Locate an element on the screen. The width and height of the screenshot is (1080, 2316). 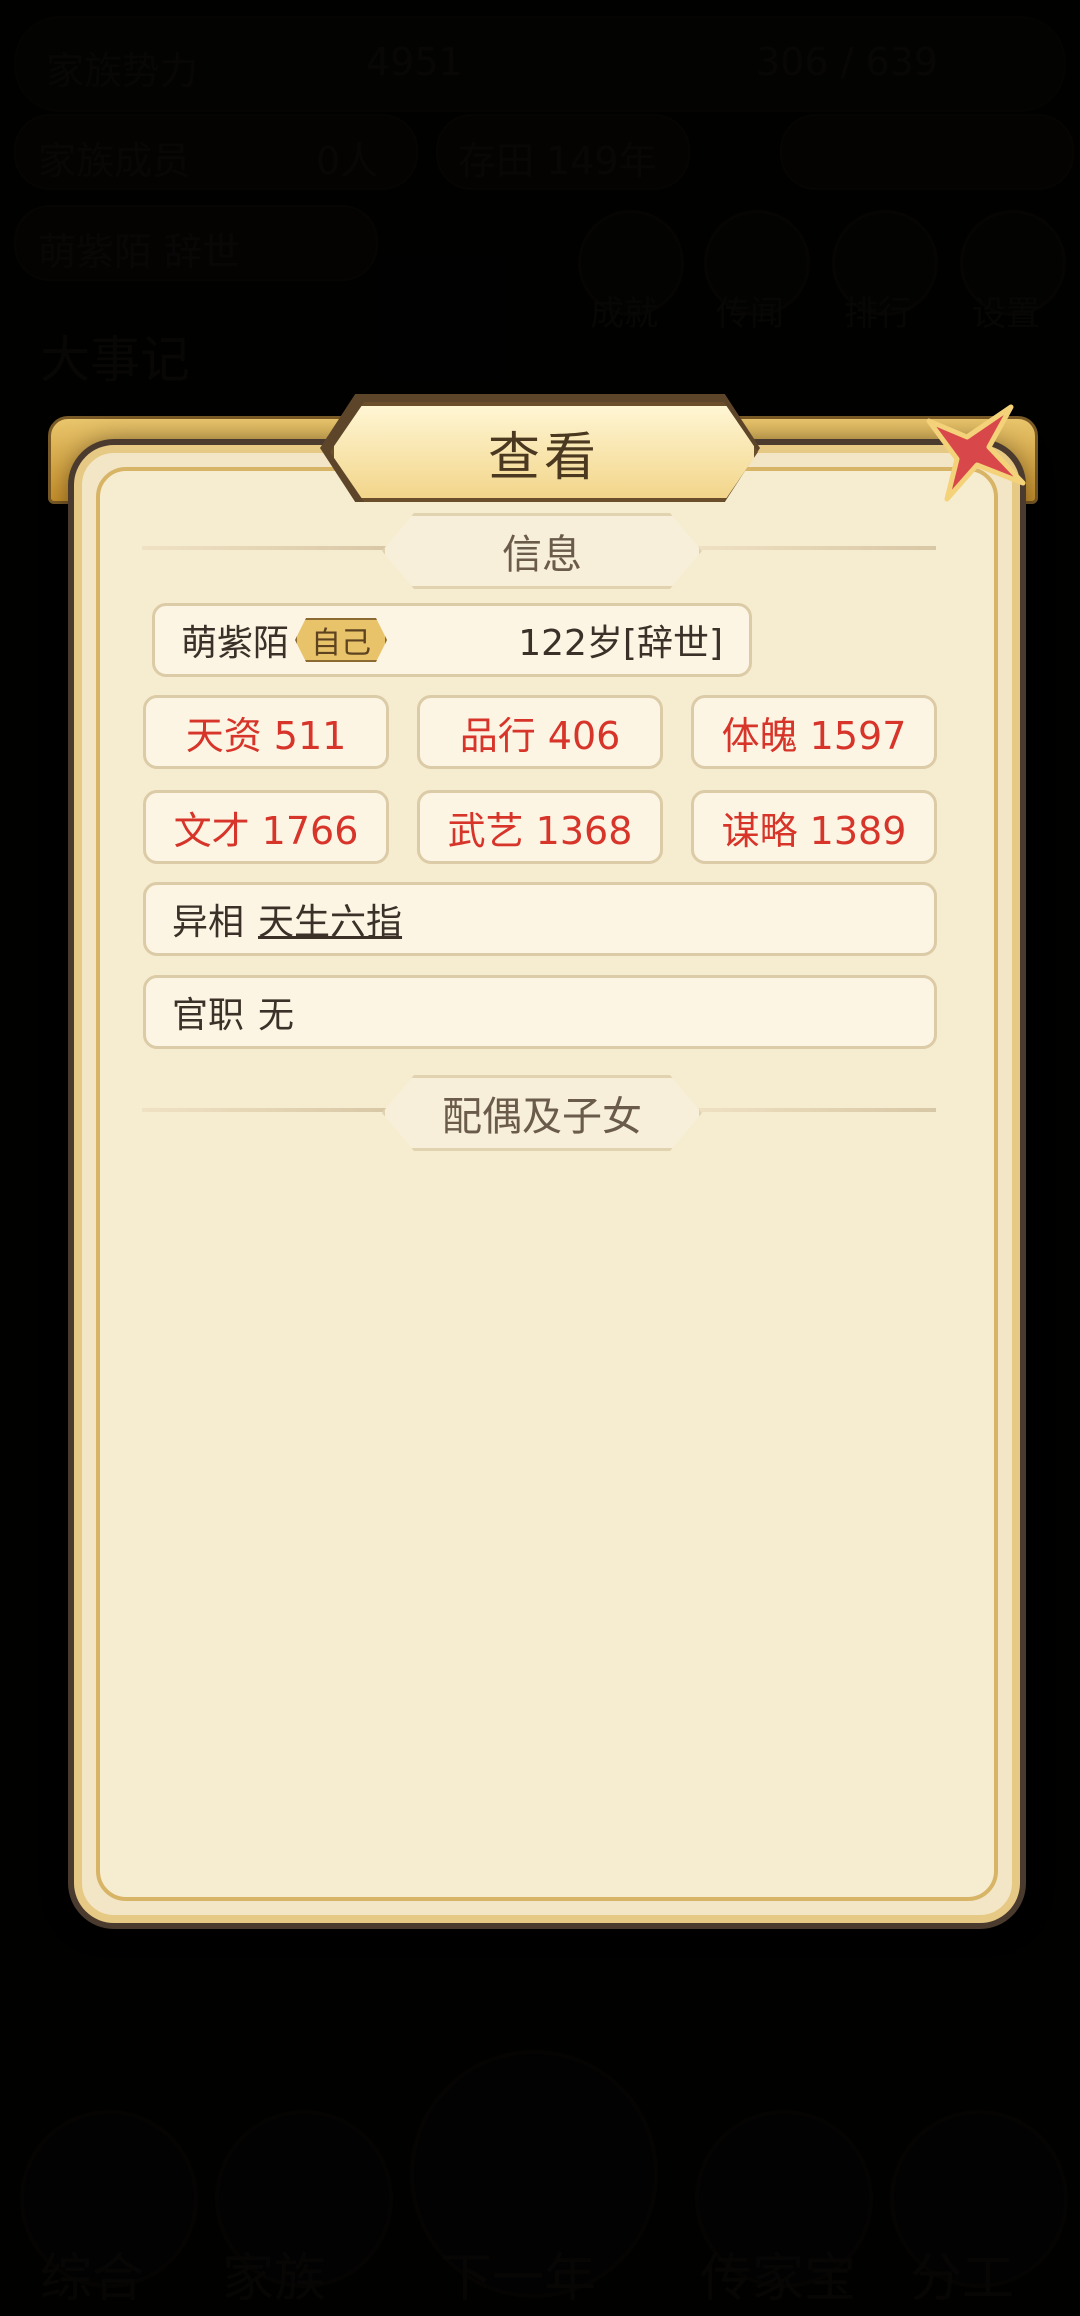
family-header-plate: 配偶及子女 is located at coordinates (542, 1113).